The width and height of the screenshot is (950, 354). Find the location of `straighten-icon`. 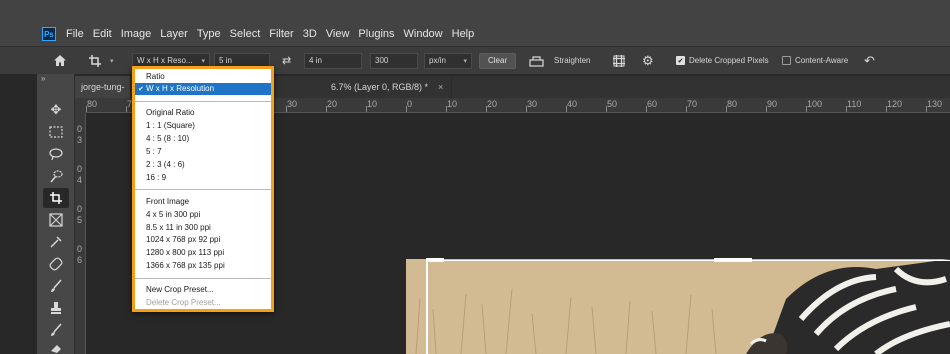

straighten-icon is located at coordinates (536, 60).